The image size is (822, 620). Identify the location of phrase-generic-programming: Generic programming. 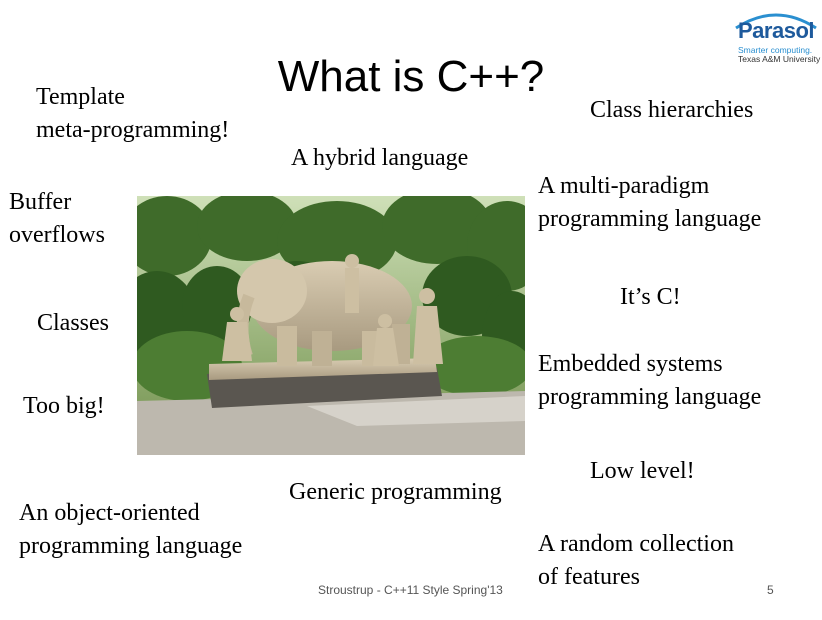
(395, 492).